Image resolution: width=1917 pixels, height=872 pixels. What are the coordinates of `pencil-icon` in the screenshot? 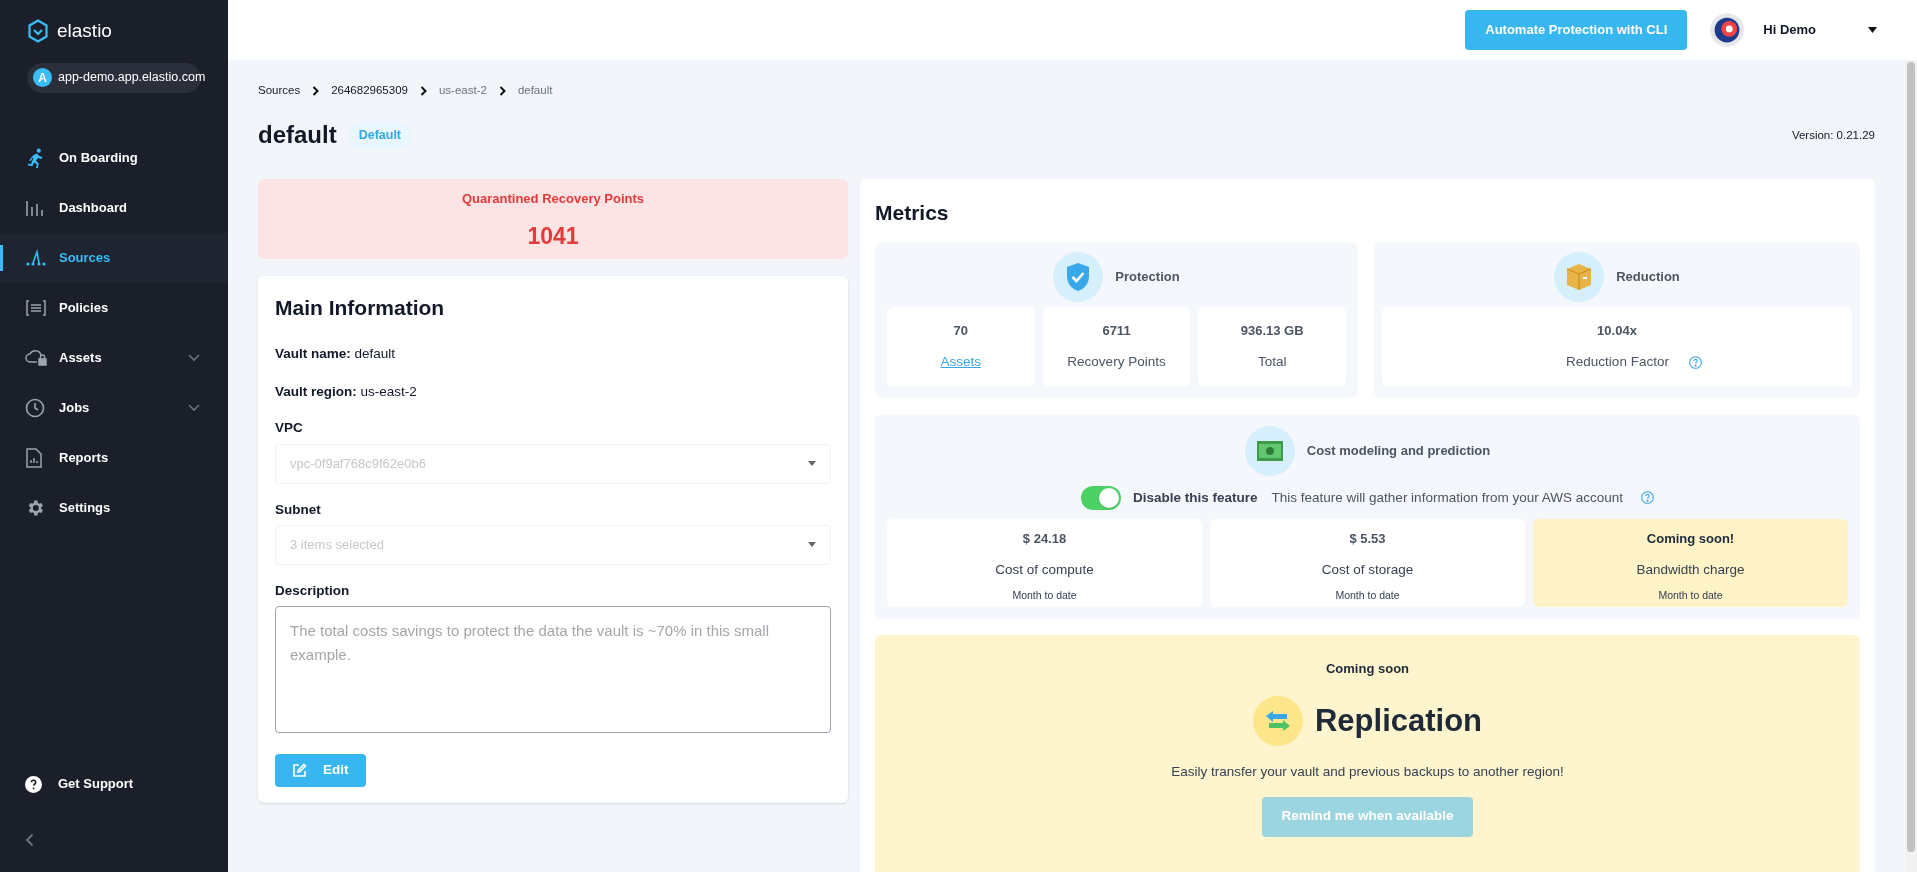 It's located at (299, 770).